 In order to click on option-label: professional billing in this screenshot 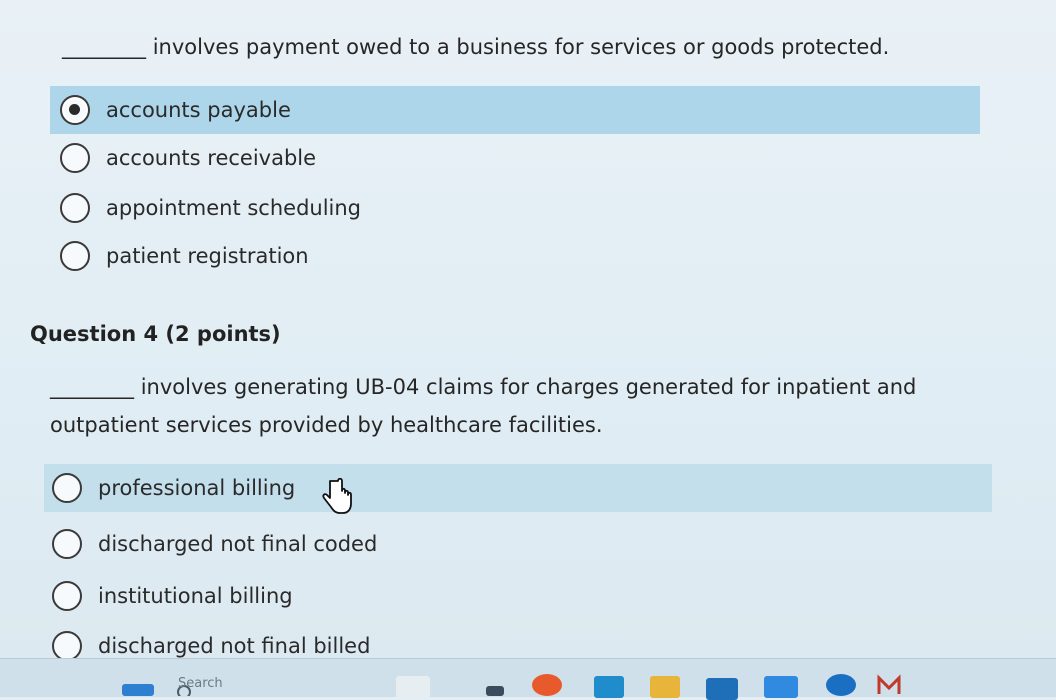, I will do `click(197, 488)`.